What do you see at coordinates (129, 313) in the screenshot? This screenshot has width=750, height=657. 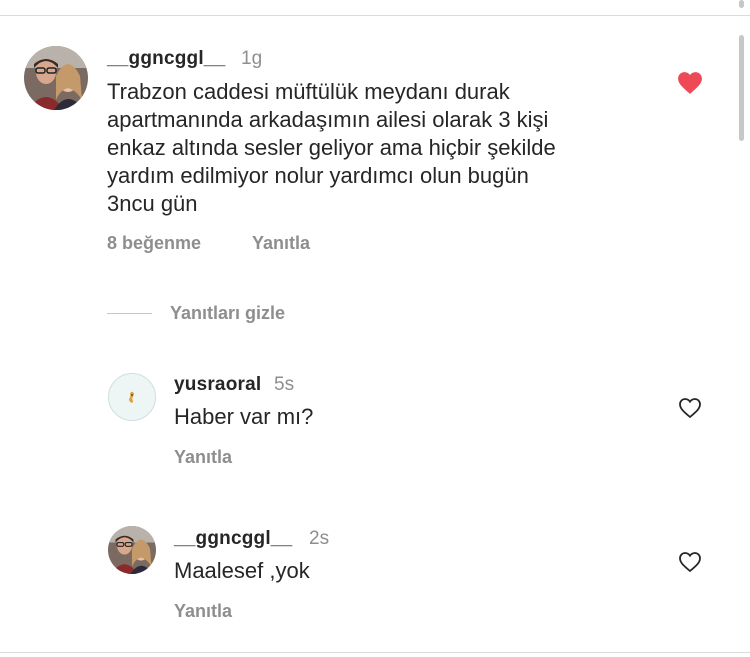 I see `replies-divider` at bounding box center [129, 313].